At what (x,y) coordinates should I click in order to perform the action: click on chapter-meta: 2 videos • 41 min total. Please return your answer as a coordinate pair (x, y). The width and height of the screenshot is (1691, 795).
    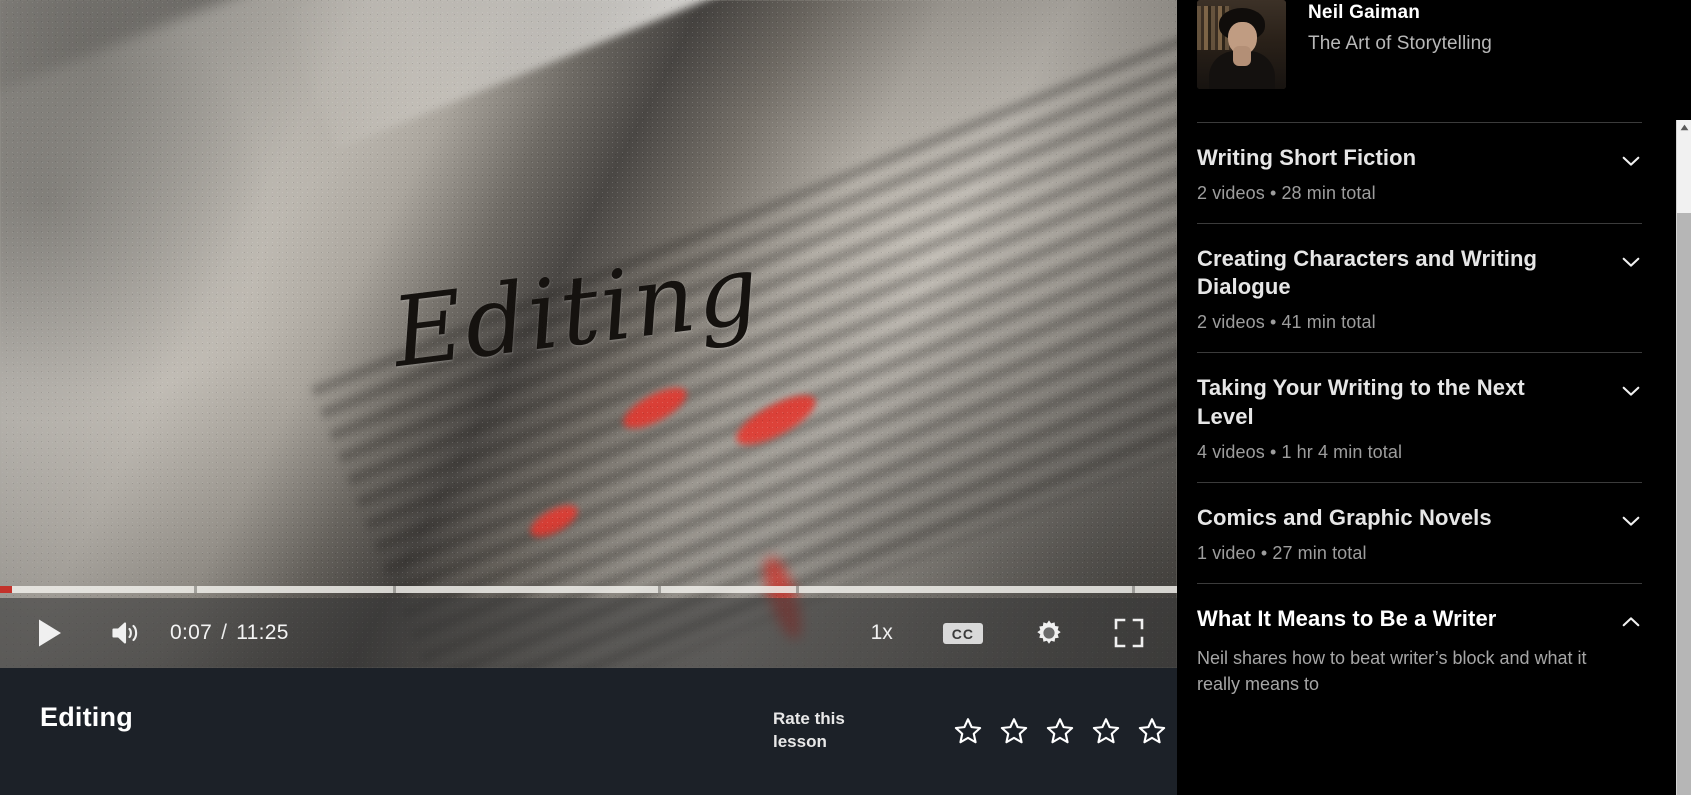
    Looking at the image, I should click on (1286, 322).